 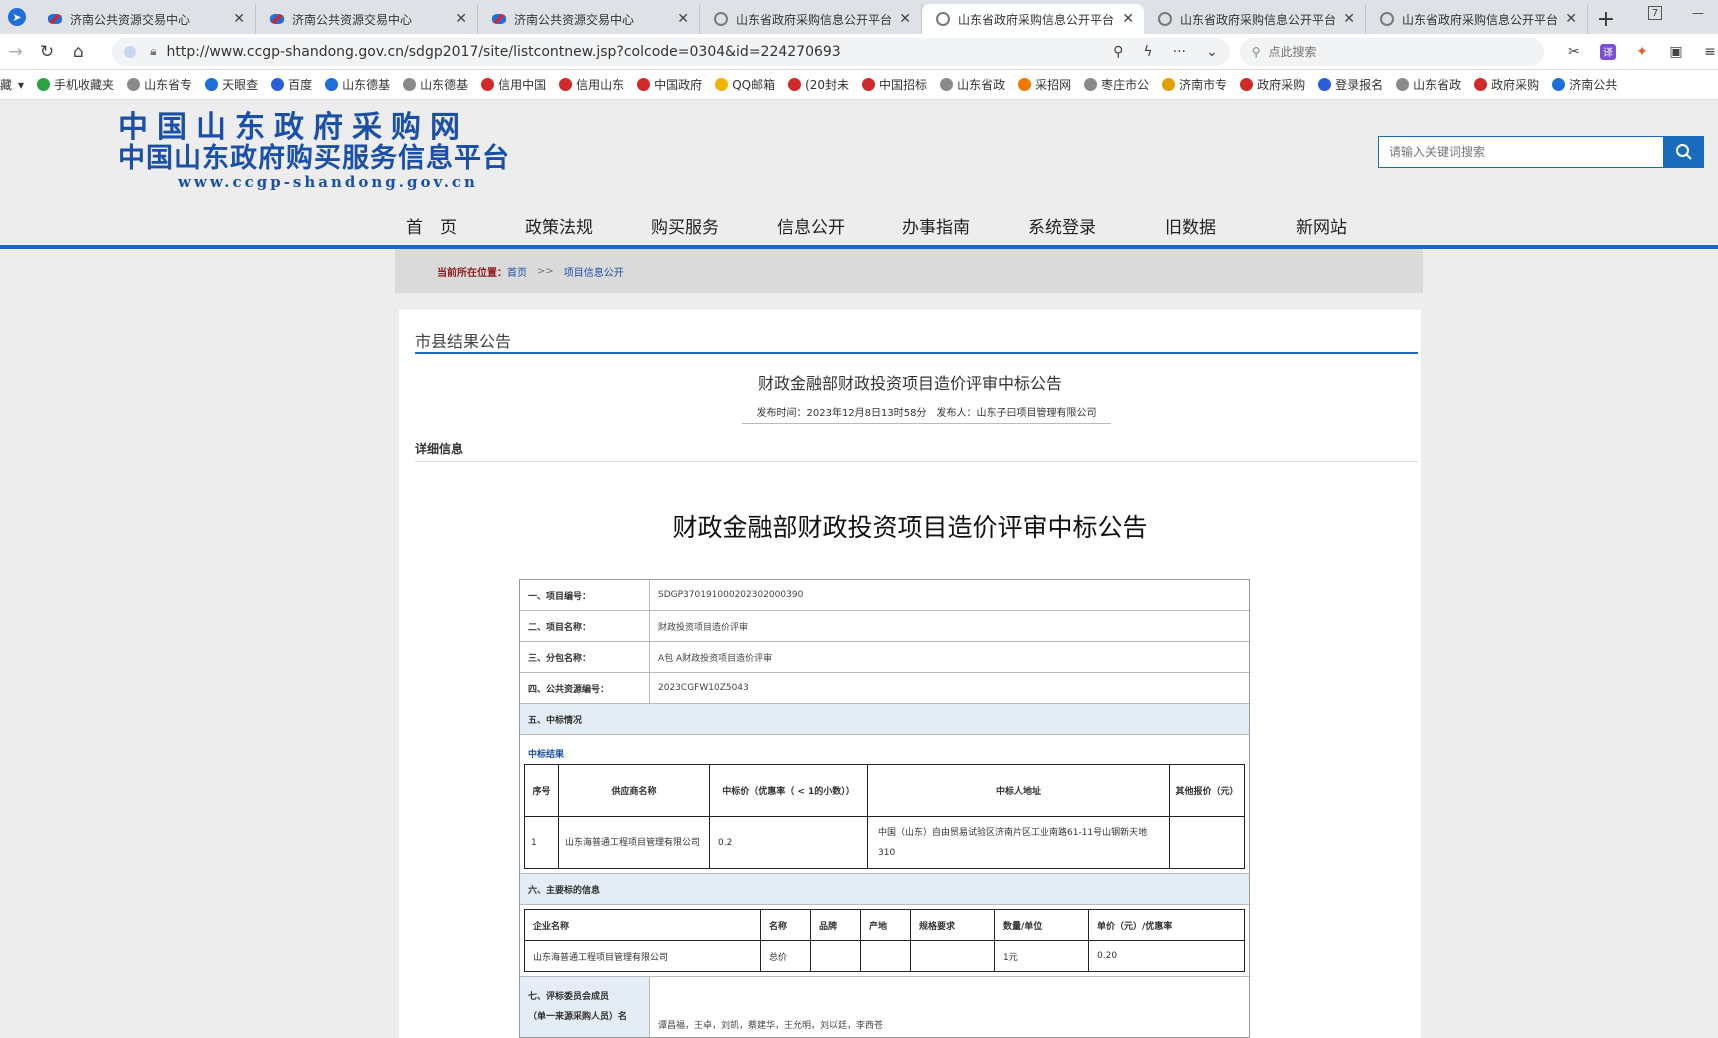 I want to click on nav-guide: 办事指南, so click(x=936, y=225).